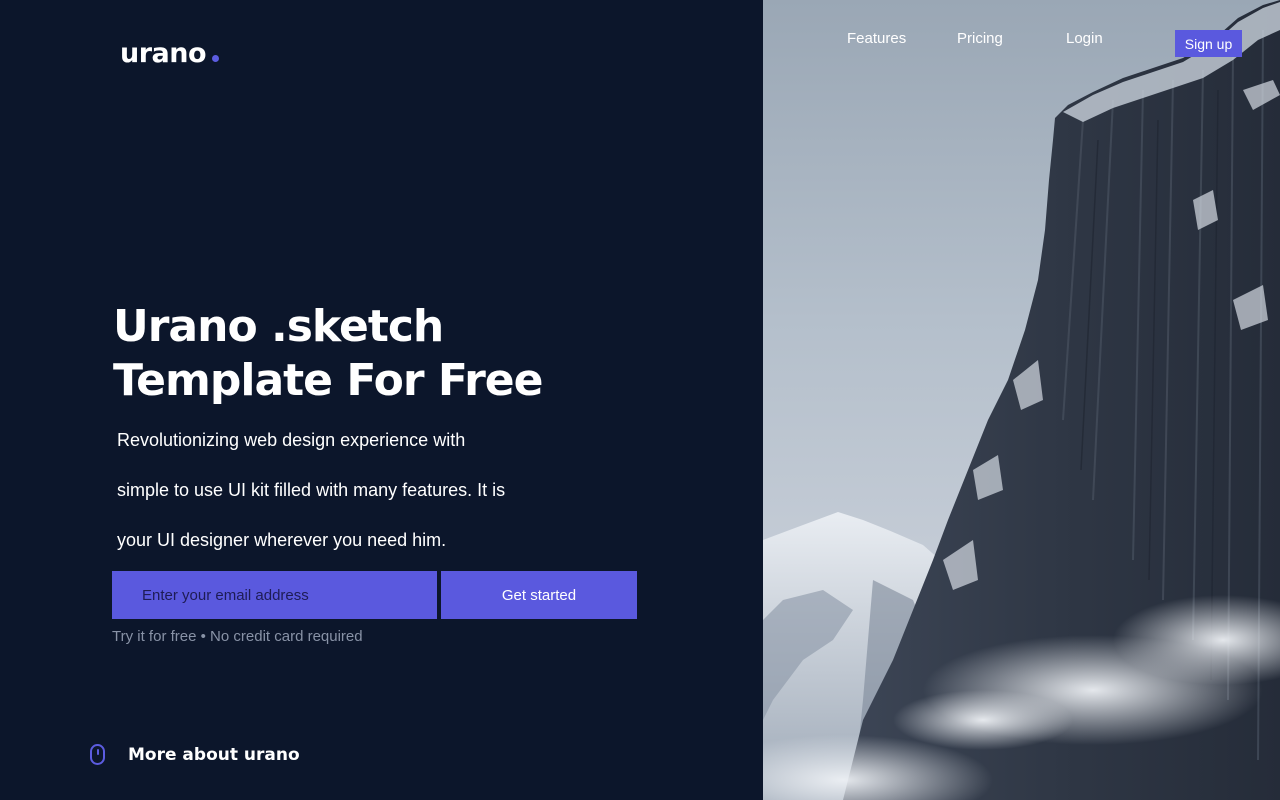  What do you see at coordinates (393, 354) in the screenshot?
I see `page-title: Urano .sketch Template For Free` at bounding box center [393, 354].